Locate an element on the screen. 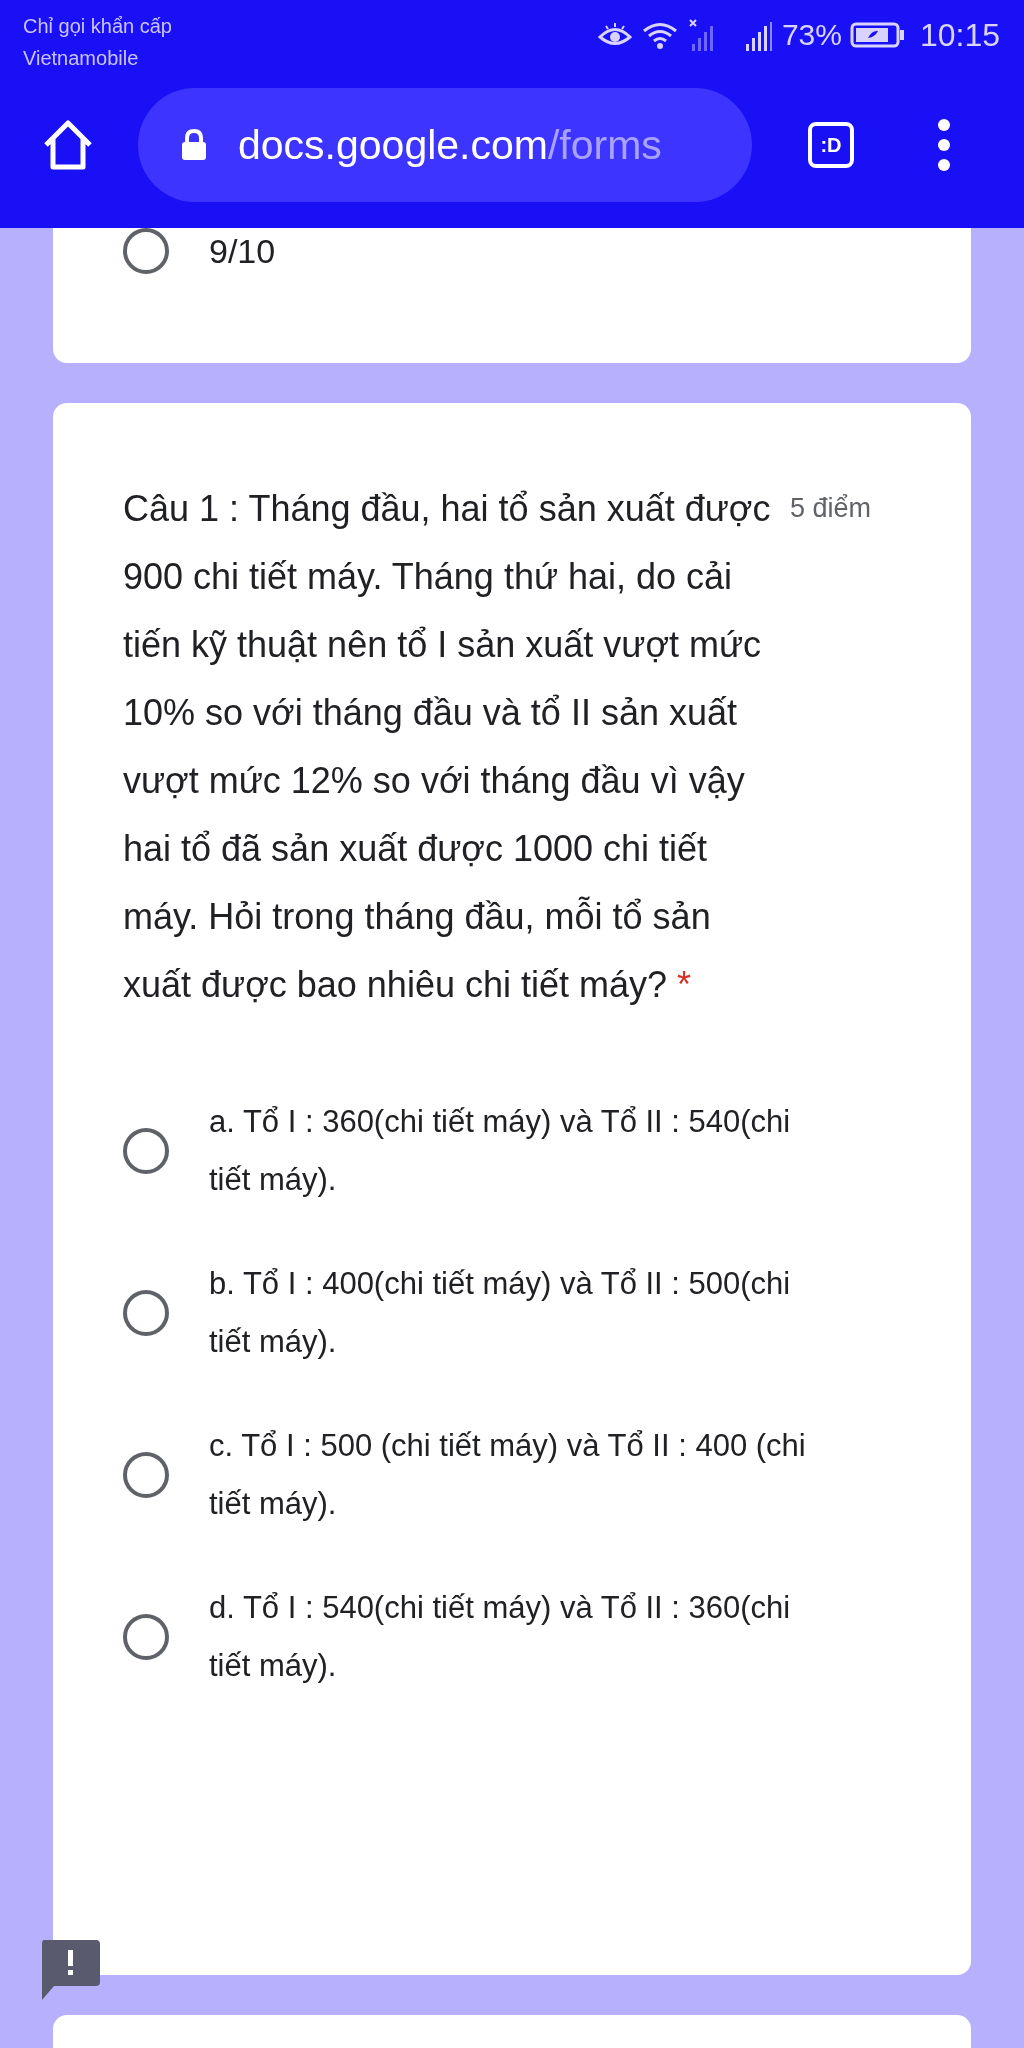  battery-icon is located at coordinates (877, 35).